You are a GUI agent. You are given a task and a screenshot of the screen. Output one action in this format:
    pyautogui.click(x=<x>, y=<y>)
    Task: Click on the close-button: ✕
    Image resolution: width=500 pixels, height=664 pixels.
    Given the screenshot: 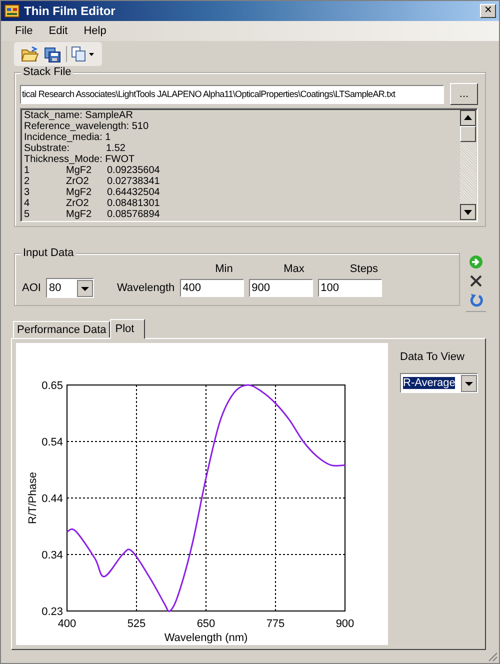 What is the action you would take?
    pyautogui.click(x=488, y=11)
    